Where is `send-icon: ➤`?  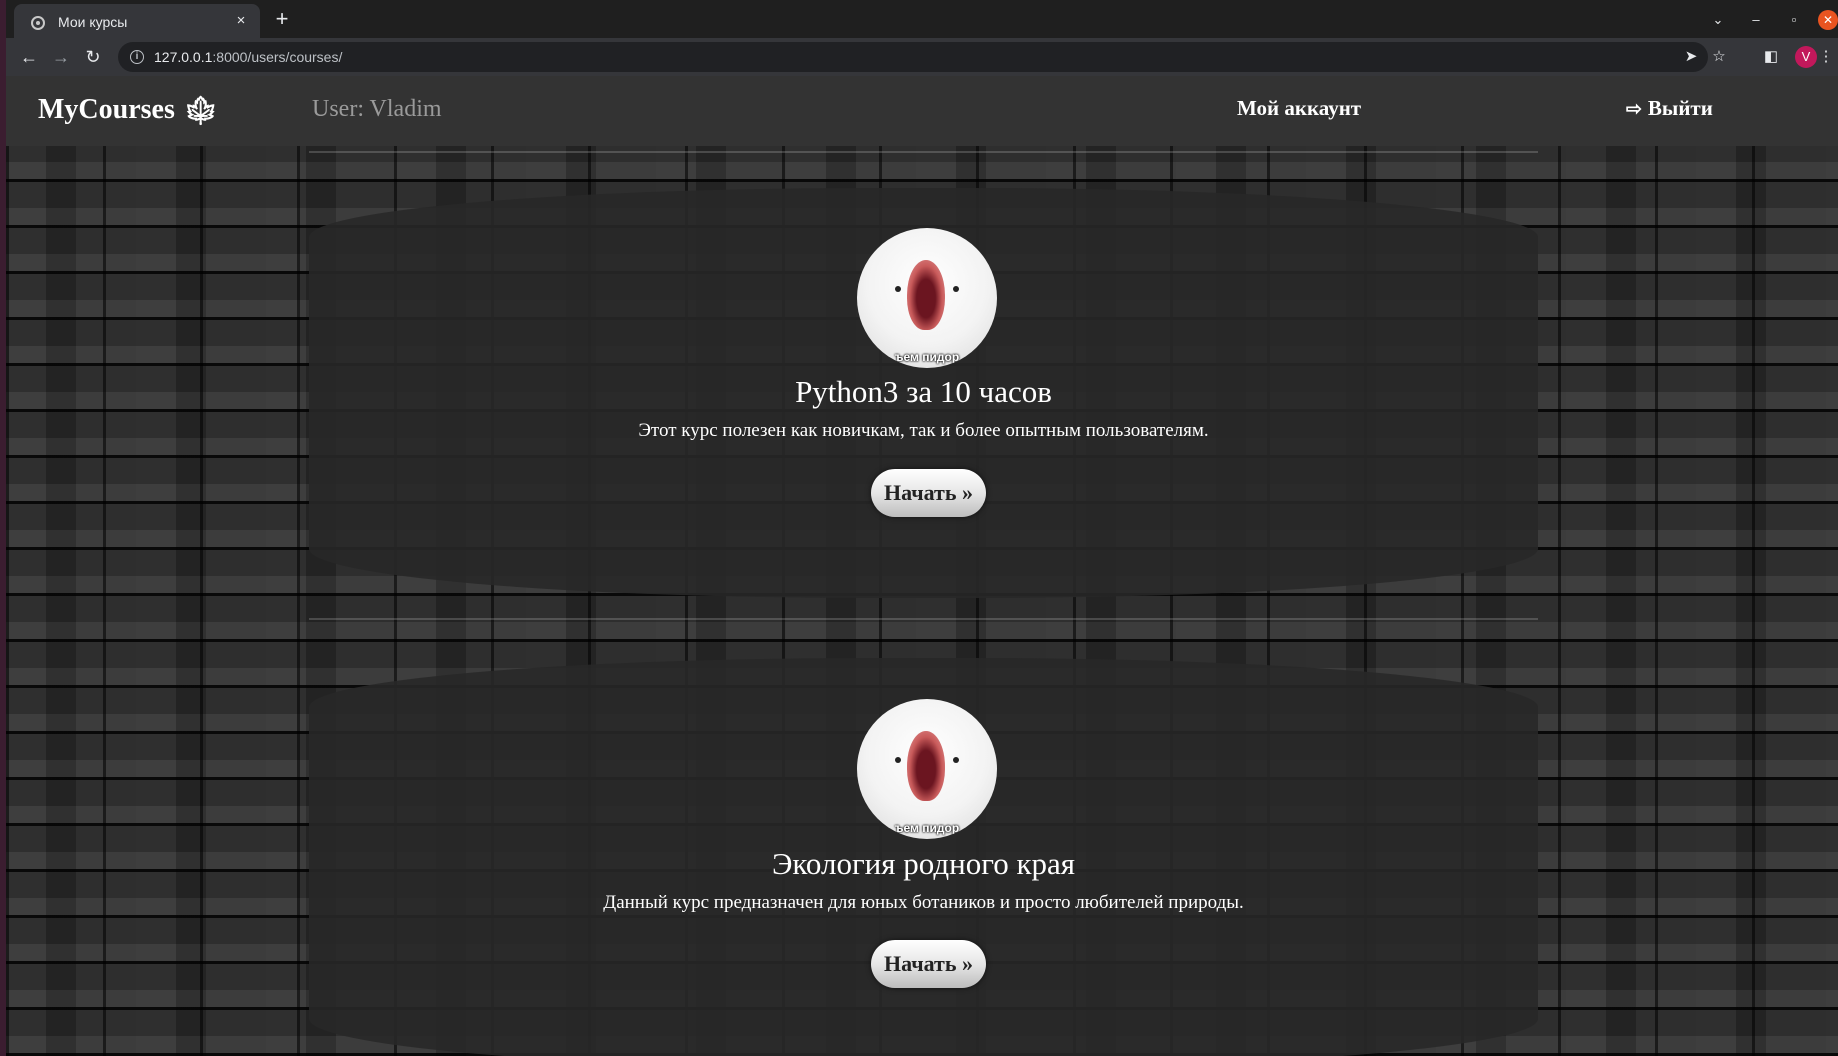 send-icon: ➤ is located at coordinates (1691, 57).